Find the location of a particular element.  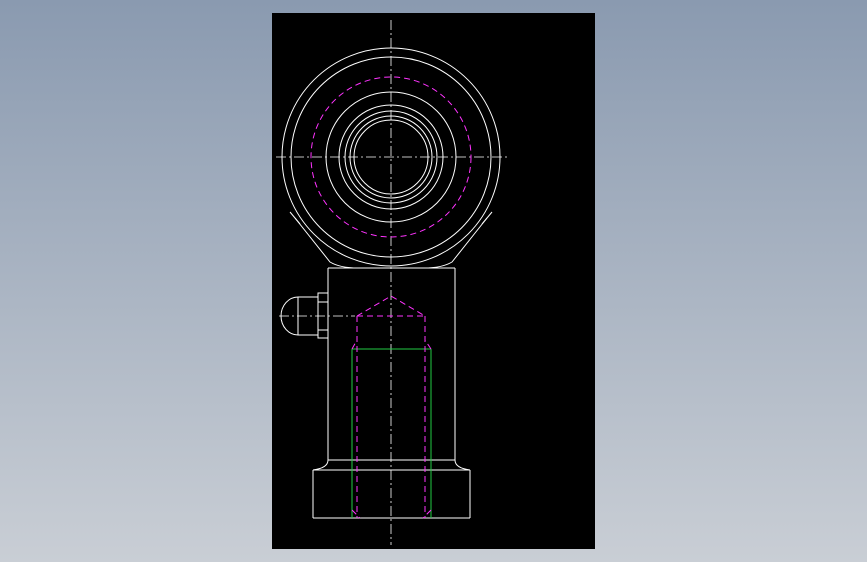

eye-right-flank is located at coordinates (455, 243).